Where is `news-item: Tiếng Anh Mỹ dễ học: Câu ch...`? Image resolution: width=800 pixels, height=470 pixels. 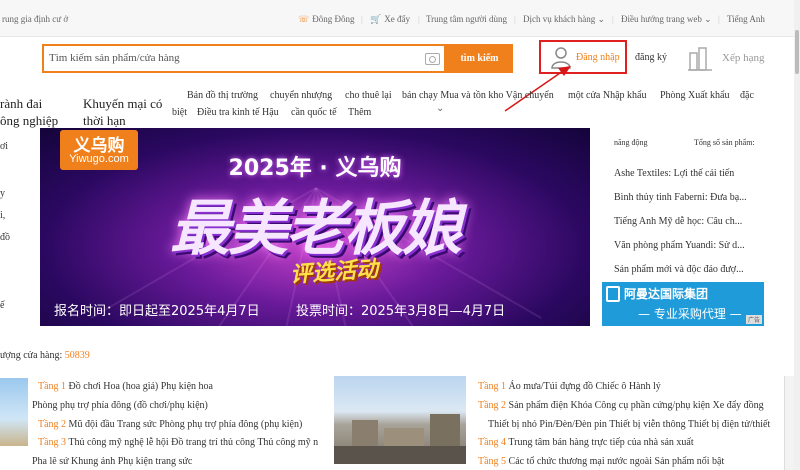 news-item: Tiếng Anh Mỹ dễ học: Câu ch... is located at coordinates (689, 221).